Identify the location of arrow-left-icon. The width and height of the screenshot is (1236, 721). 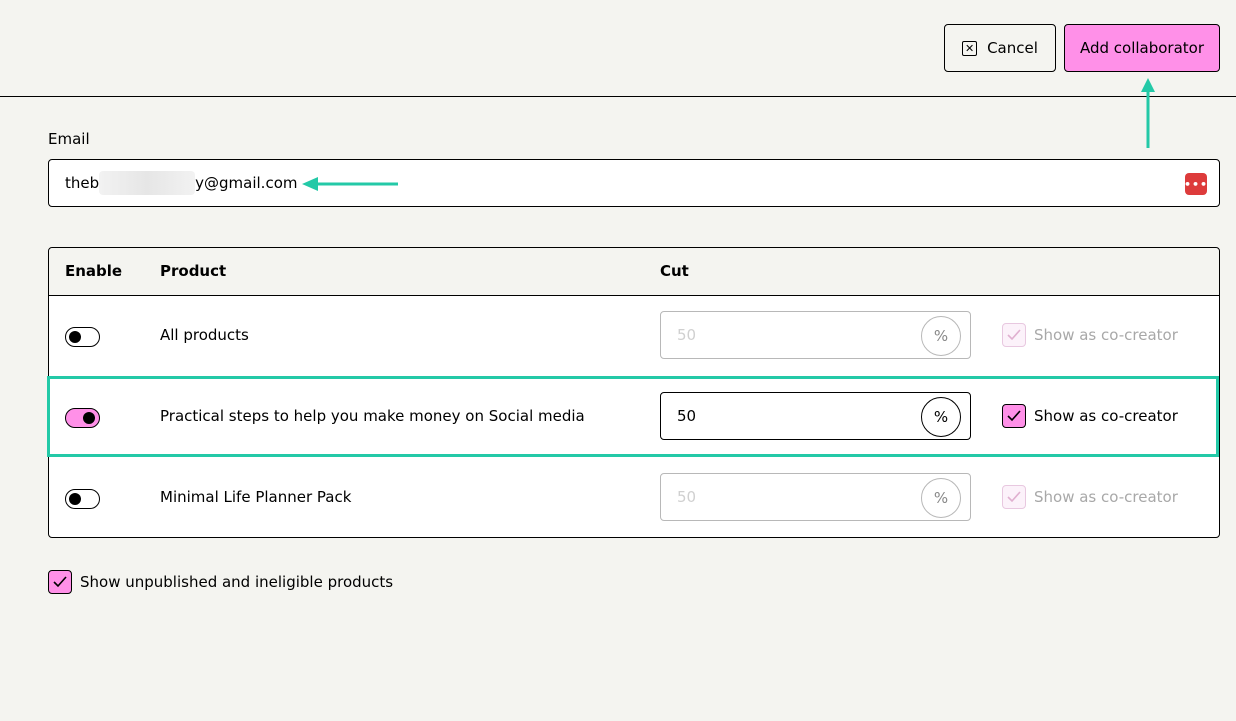
(350, 184).